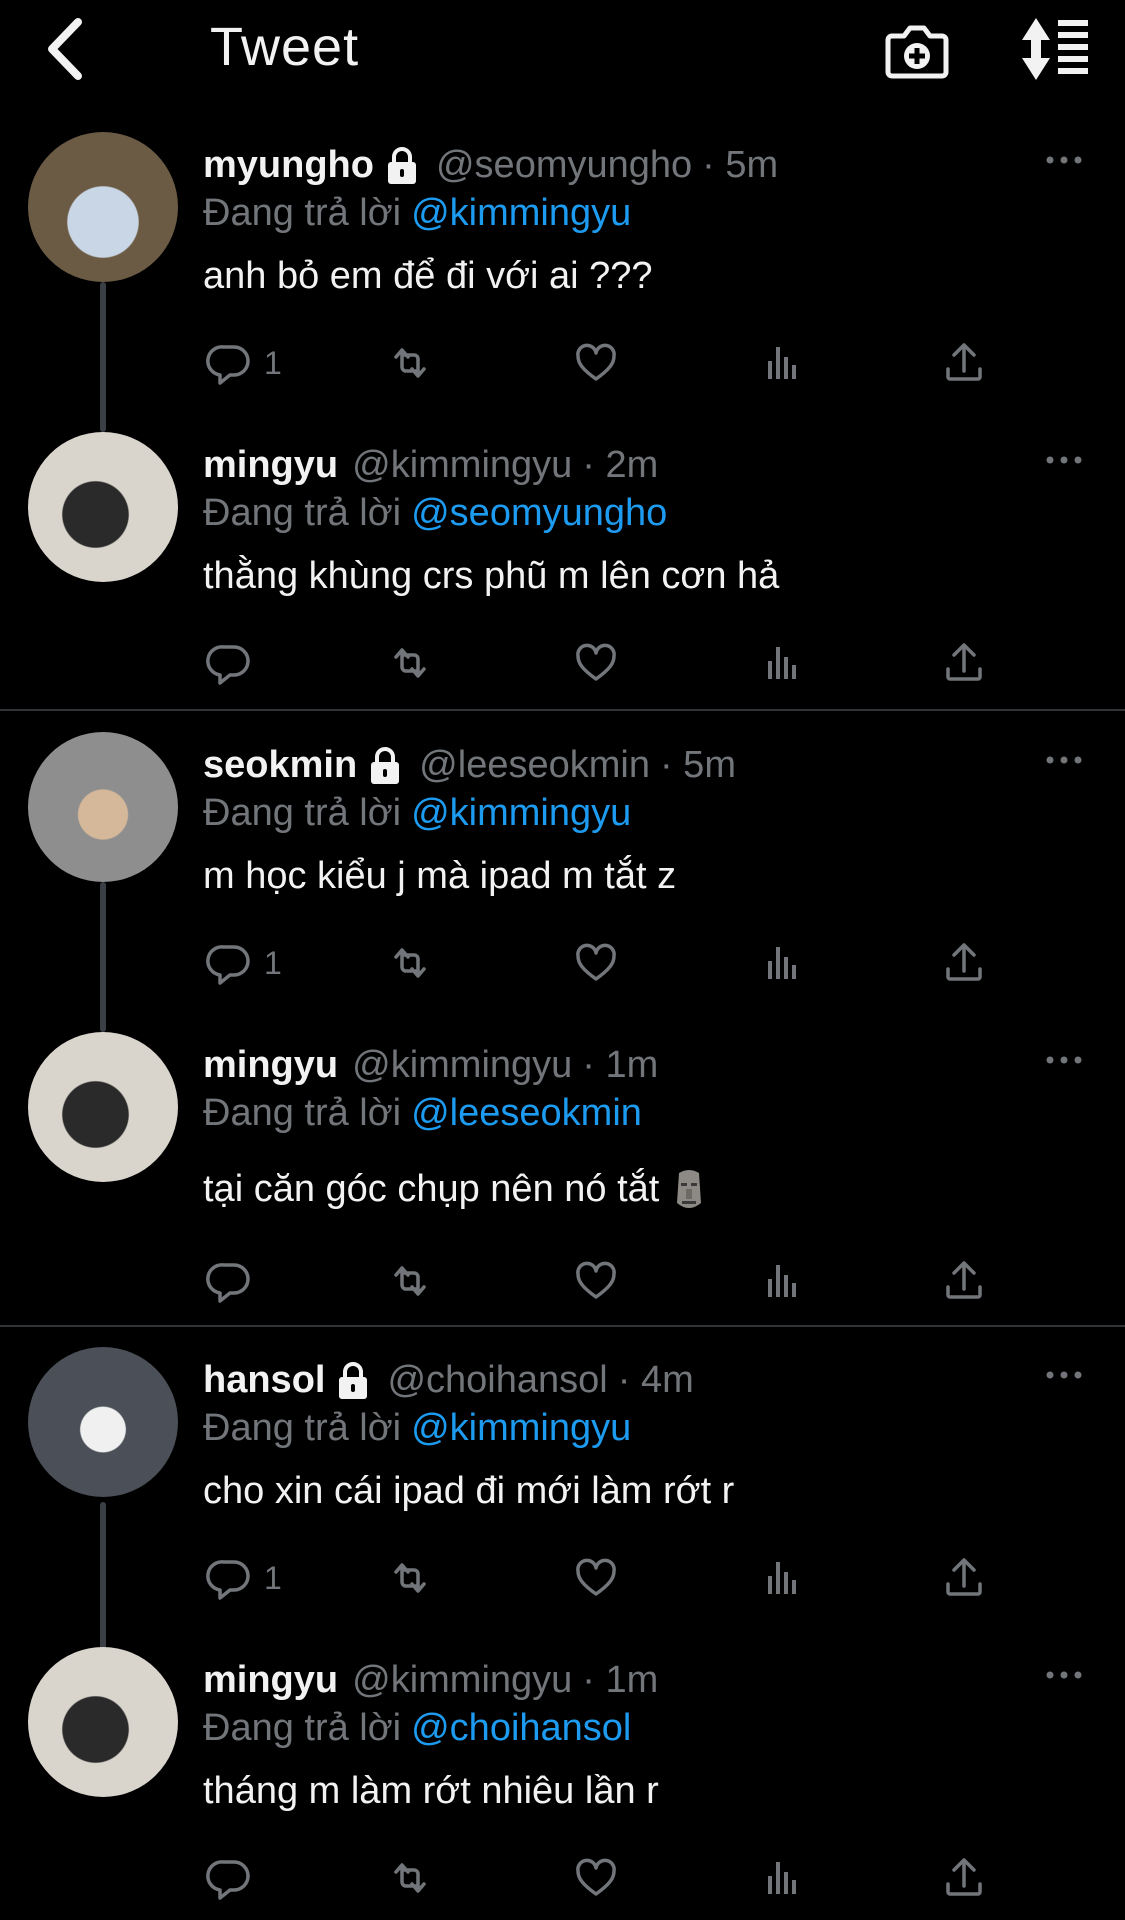  I want to click on camera-button, so click(917, 49).